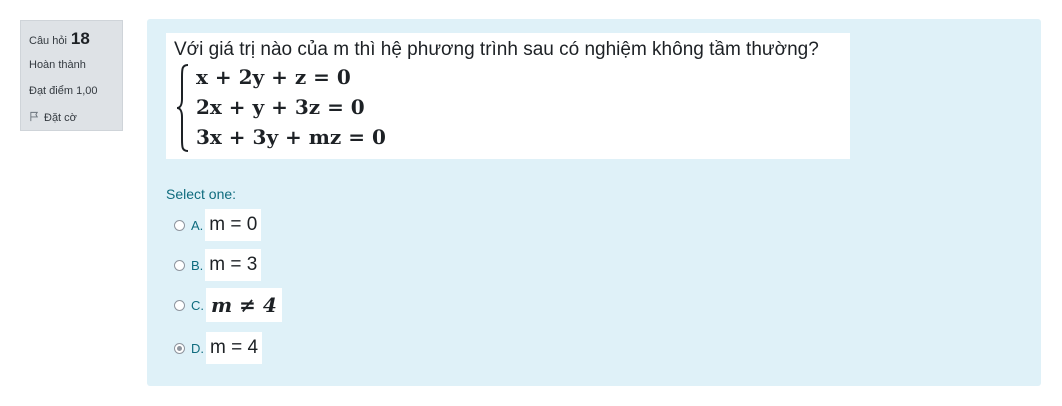 This screenshot has height=406, width=1062. I want to click on answer-option-a: A. m = 0, so click(218, 225).